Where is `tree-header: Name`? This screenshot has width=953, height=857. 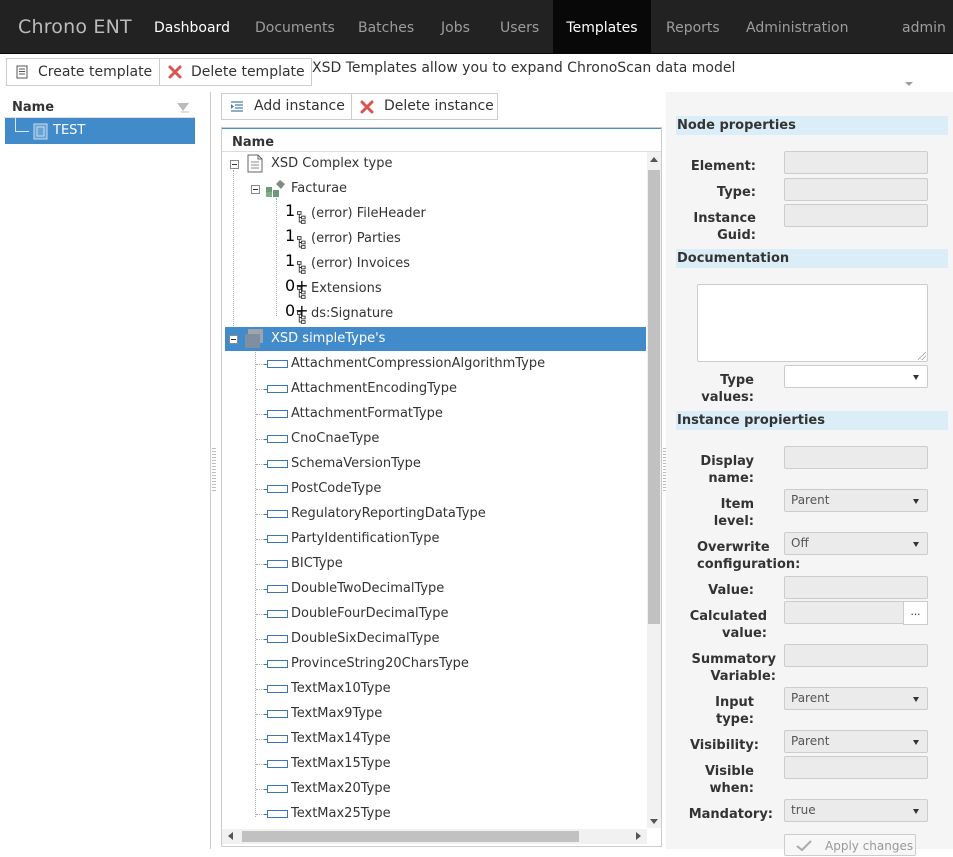
tree-header: Name is located at coordinates (441, 140).